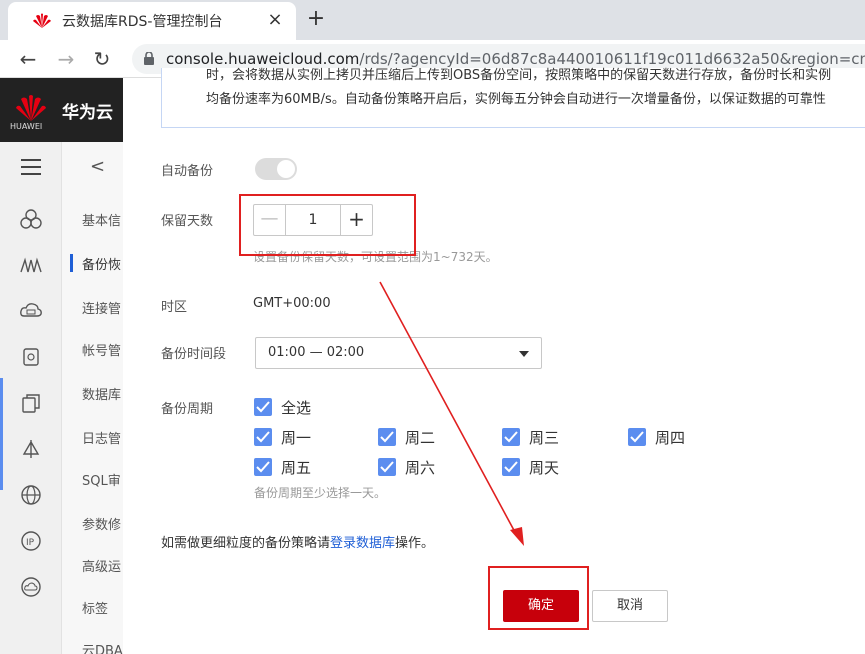  Describe the element at coordinates (102, 219) in the screenshot. I see `submenu-item-basic-info: 基本信` at that location.